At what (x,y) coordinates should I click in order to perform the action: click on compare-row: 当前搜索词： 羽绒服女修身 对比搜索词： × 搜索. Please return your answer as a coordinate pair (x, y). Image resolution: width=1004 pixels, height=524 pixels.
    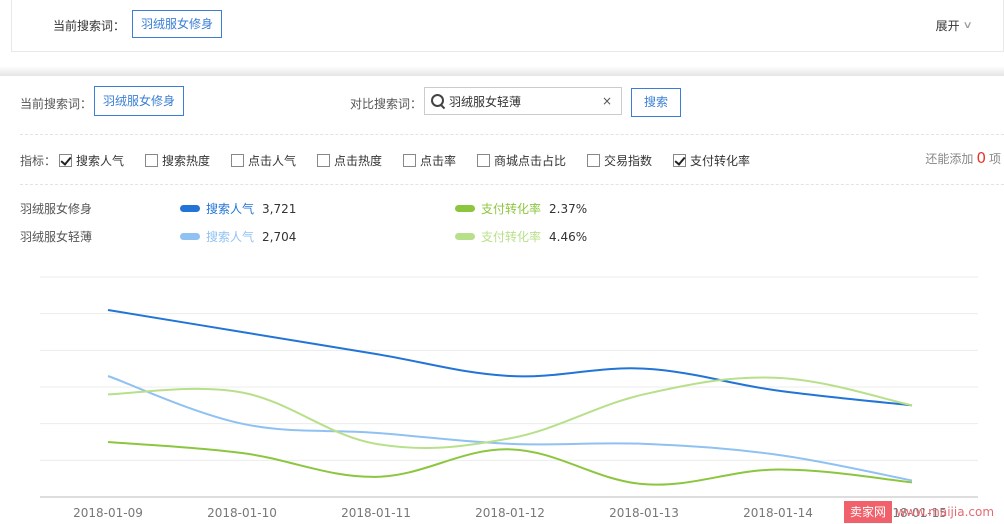
    Looking at the image, I should click on (502, 103).